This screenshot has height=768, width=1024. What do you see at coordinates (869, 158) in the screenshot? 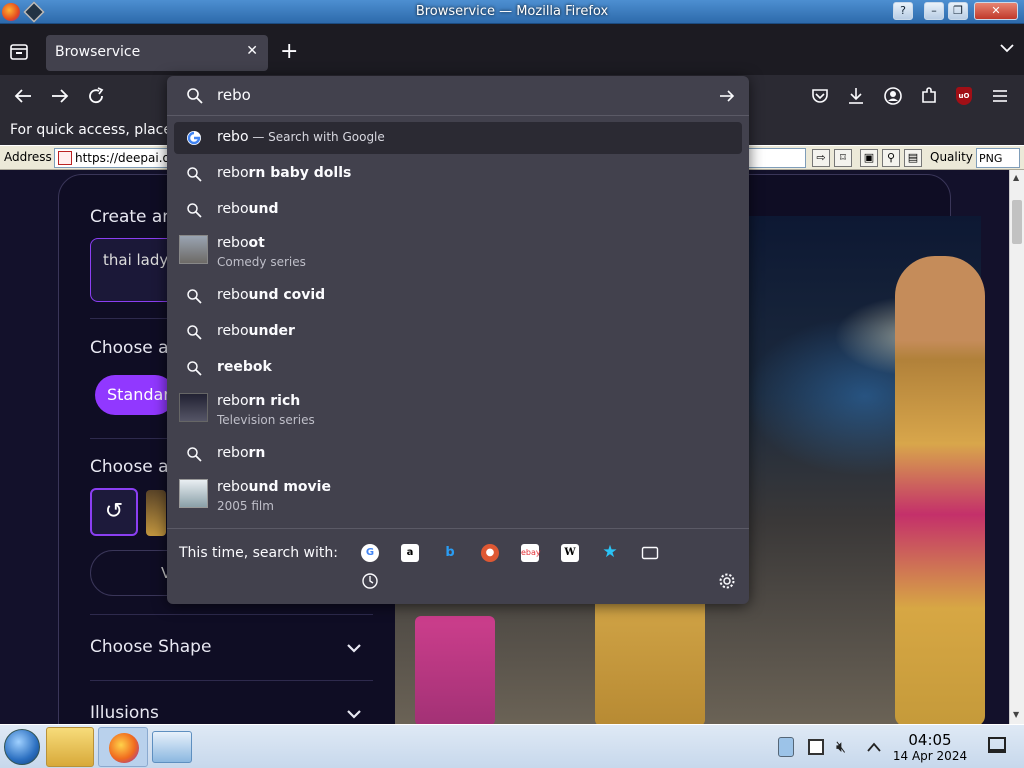
I see `zoom-icon: ▣` at bounding box center [869, 158].